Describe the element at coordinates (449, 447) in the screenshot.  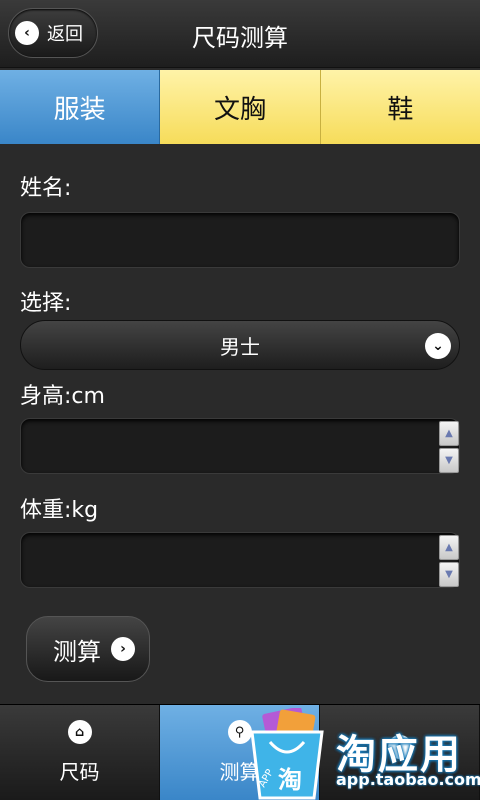
I see `height-stepper: ▲ ▼` at that location.